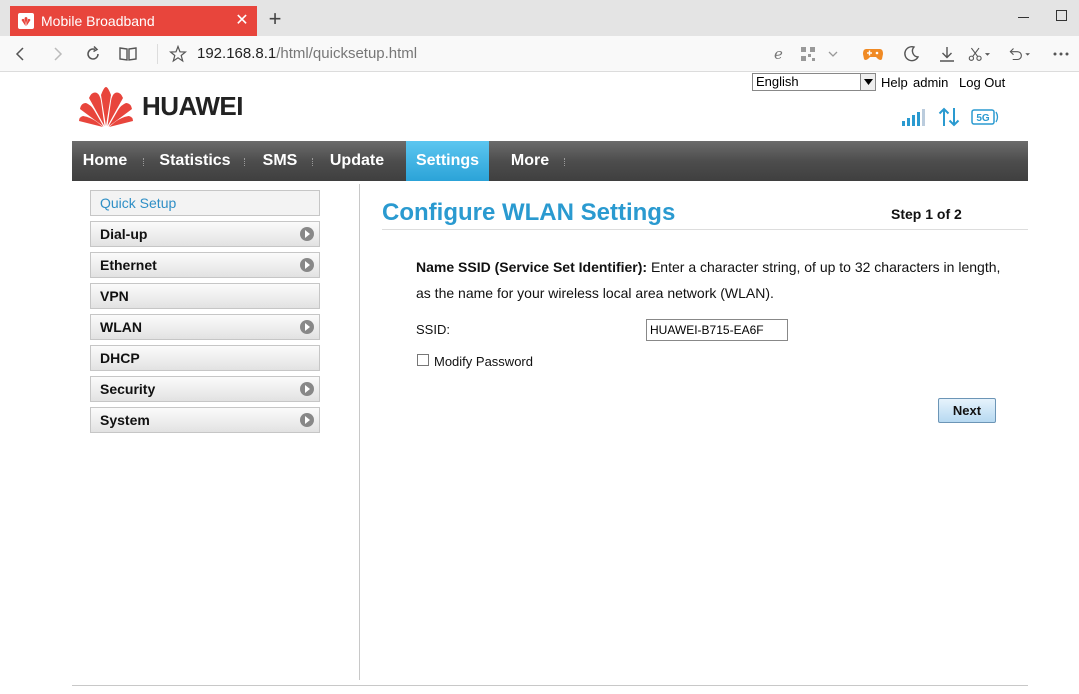 Image resolution: width=1079 pixels, height=694 pixels. What do you see at coordinates (808, 54) in the screenshot?
I see `qr-icon` at bounding box center [808, 54].